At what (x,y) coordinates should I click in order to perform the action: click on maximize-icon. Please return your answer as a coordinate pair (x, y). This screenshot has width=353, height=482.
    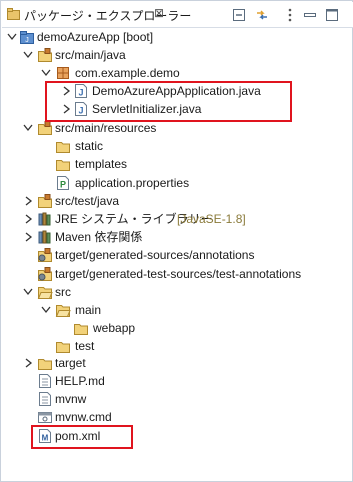
    Looking at the image, I should click on (332, 15).